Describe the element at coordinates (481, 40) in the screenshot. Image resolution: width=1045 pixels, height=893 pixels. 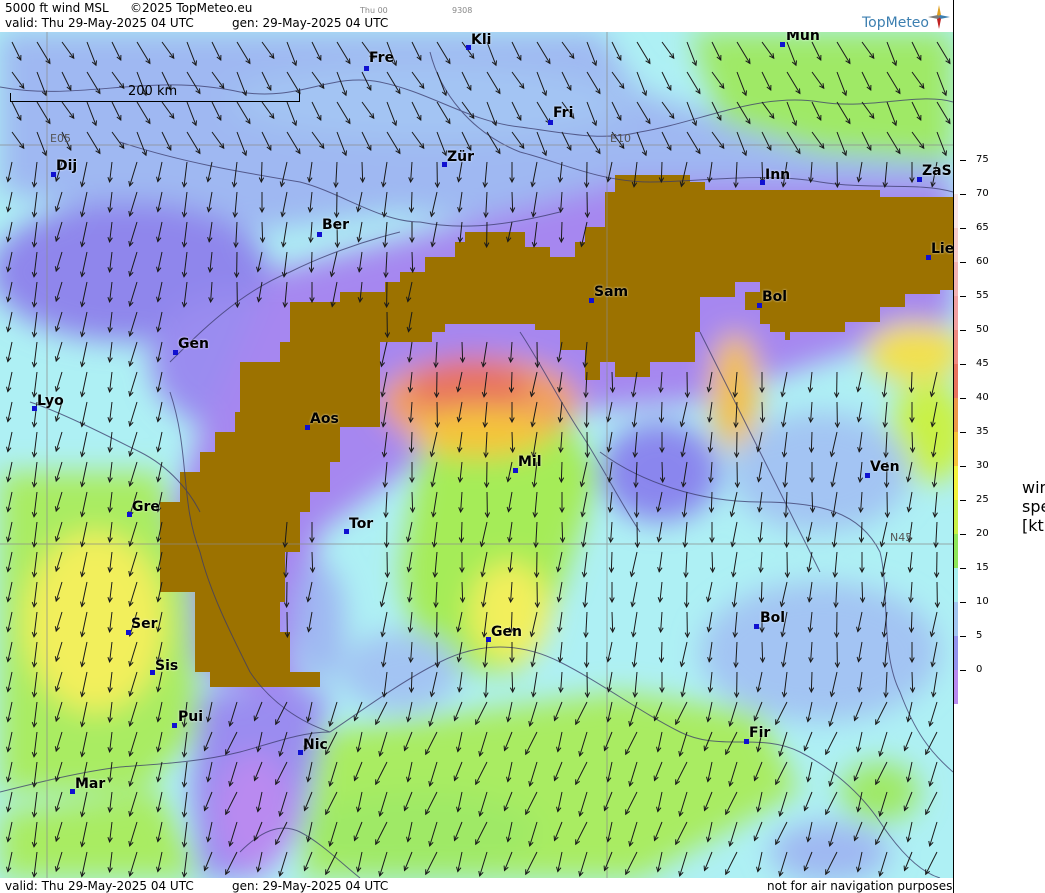
I see `city-label: Kli` at that location.